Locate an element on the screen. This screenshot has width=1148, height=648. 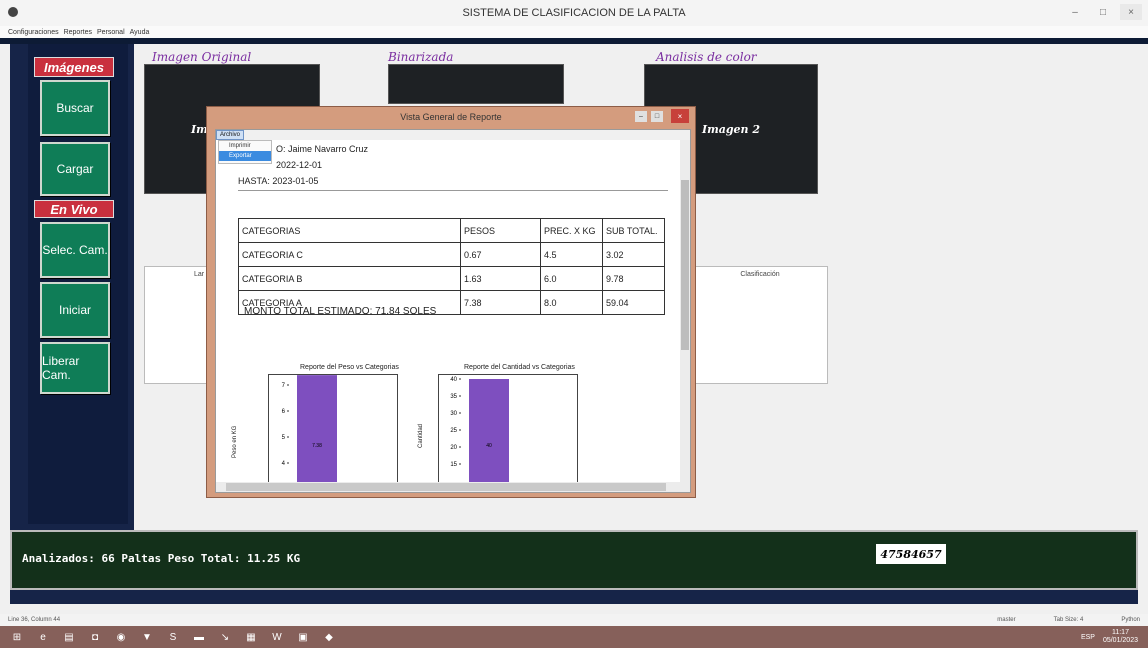
report-close-button: × is located at coordinates (680, 116).